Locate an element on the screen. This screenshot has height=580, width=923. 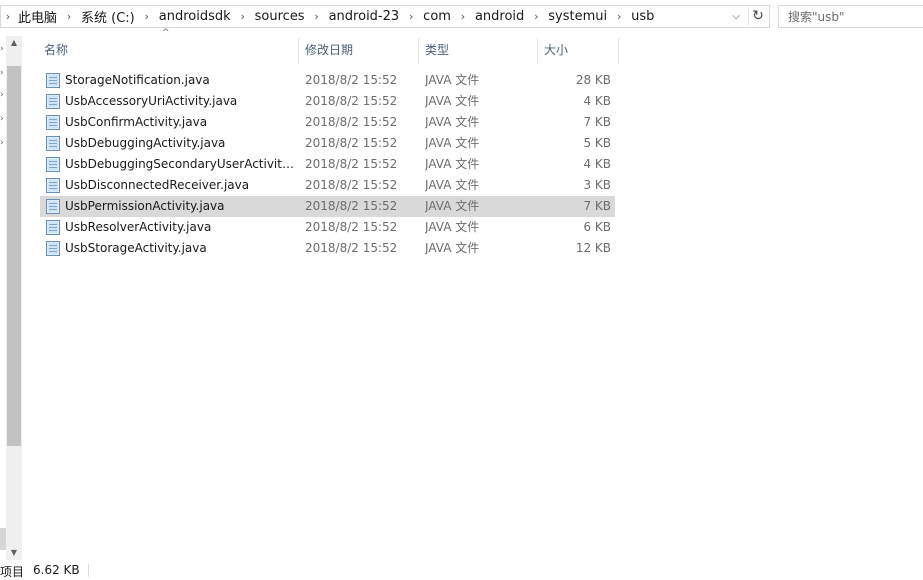
search-box is located at coordinates (850, 16).